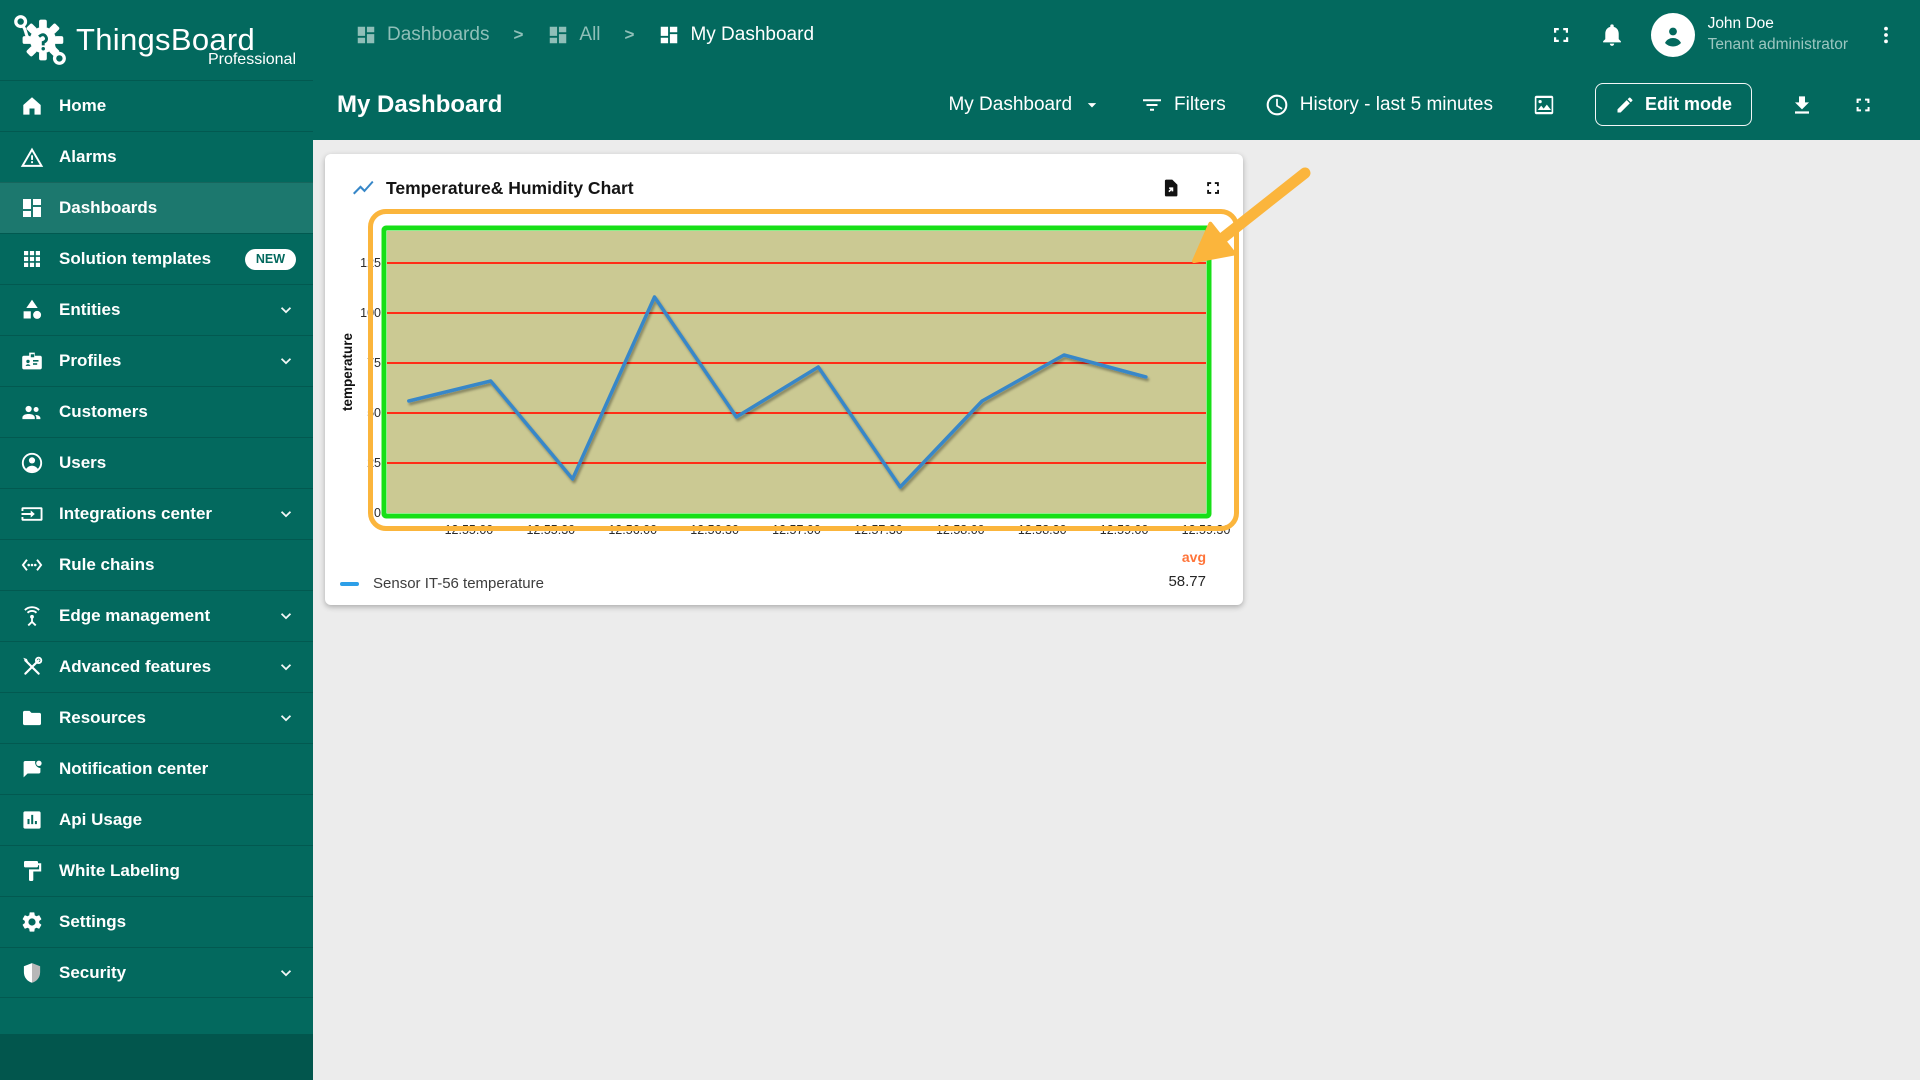 The height and width of the screenshot is (1080, 1920). What do you see at coordinates (469, 530) in the screenshot?
I see `svg-text: 12:55:00` at bounding box center [469, 530].